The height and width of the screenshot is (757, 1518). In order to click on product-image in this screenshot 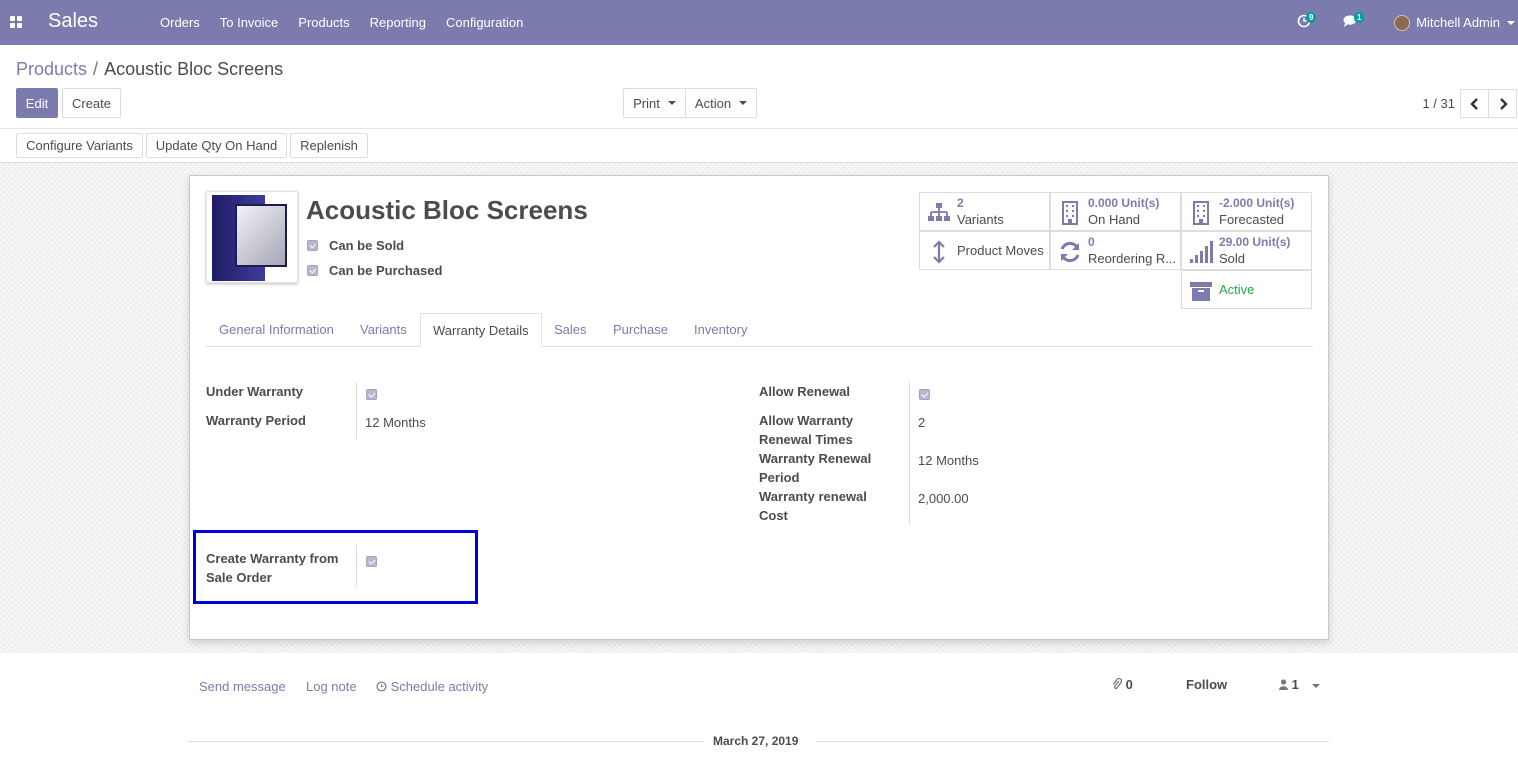, I will do `click(252, 237)`.